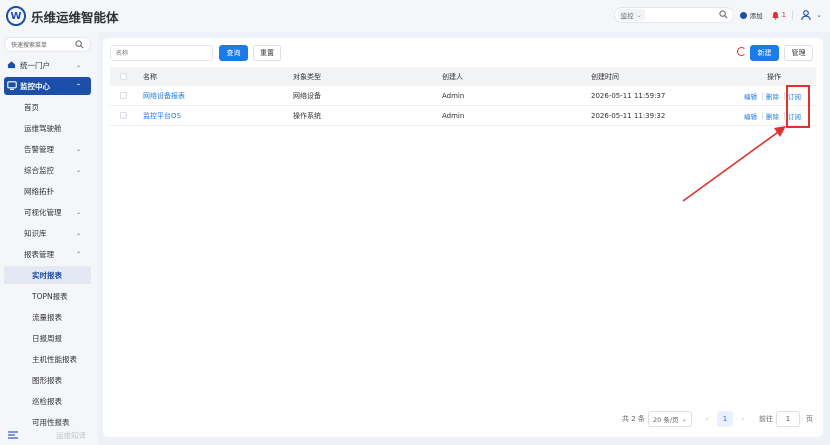 This screenshot has width=830, height=445. Describe the element at coordinates (47, 107) in the screenshot. I see `sidebar-item-home: 首页` at that location.